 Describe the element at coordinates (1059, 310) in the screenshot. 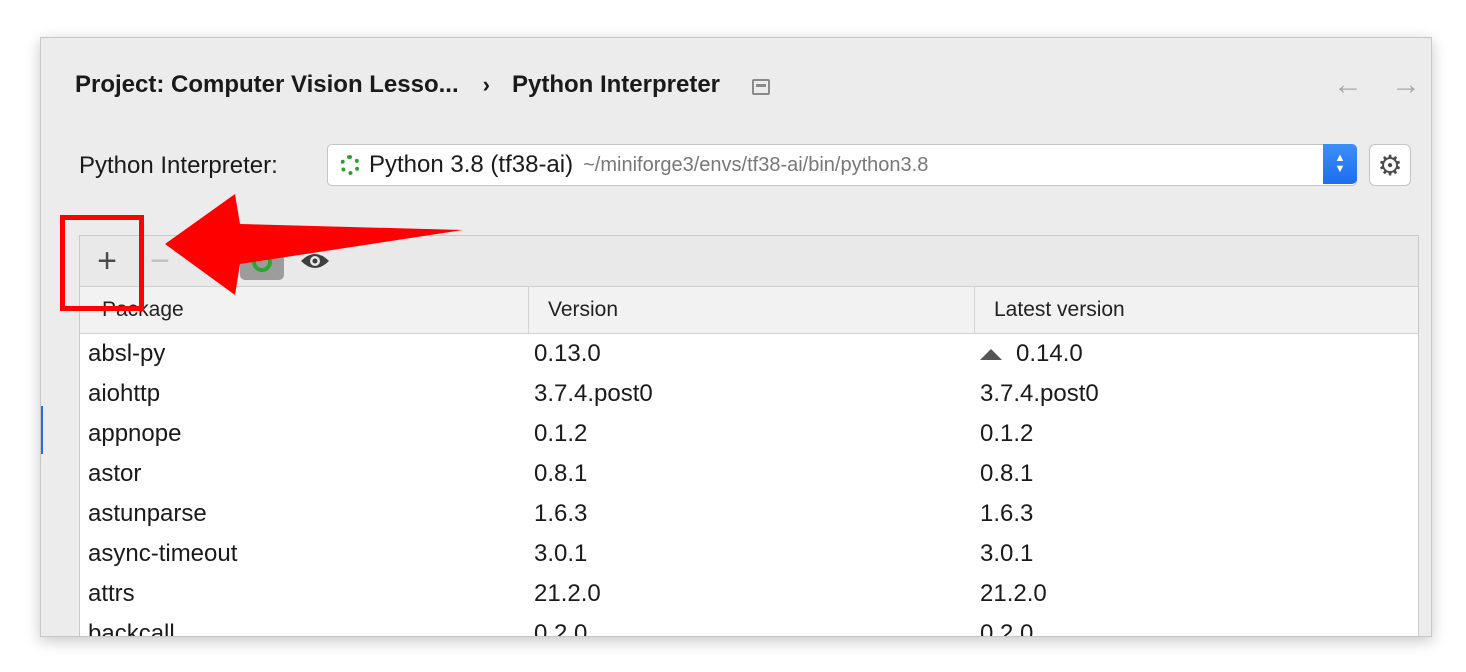

I see `column-header-latest-version: Latest version` at that location.